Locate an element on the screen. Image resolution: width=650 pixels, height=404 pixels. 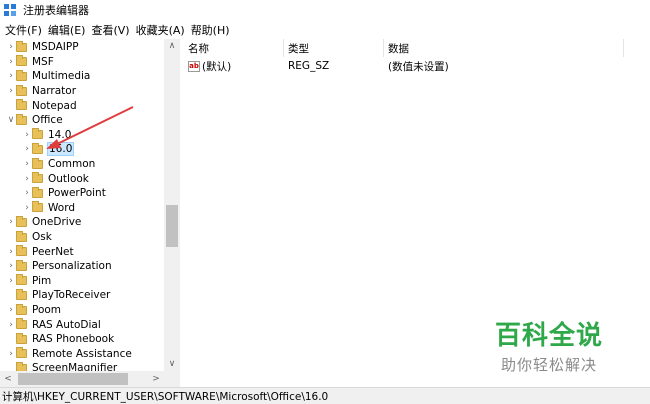
tree-item: RAS Phonebook is located at coordinates (60, 339).